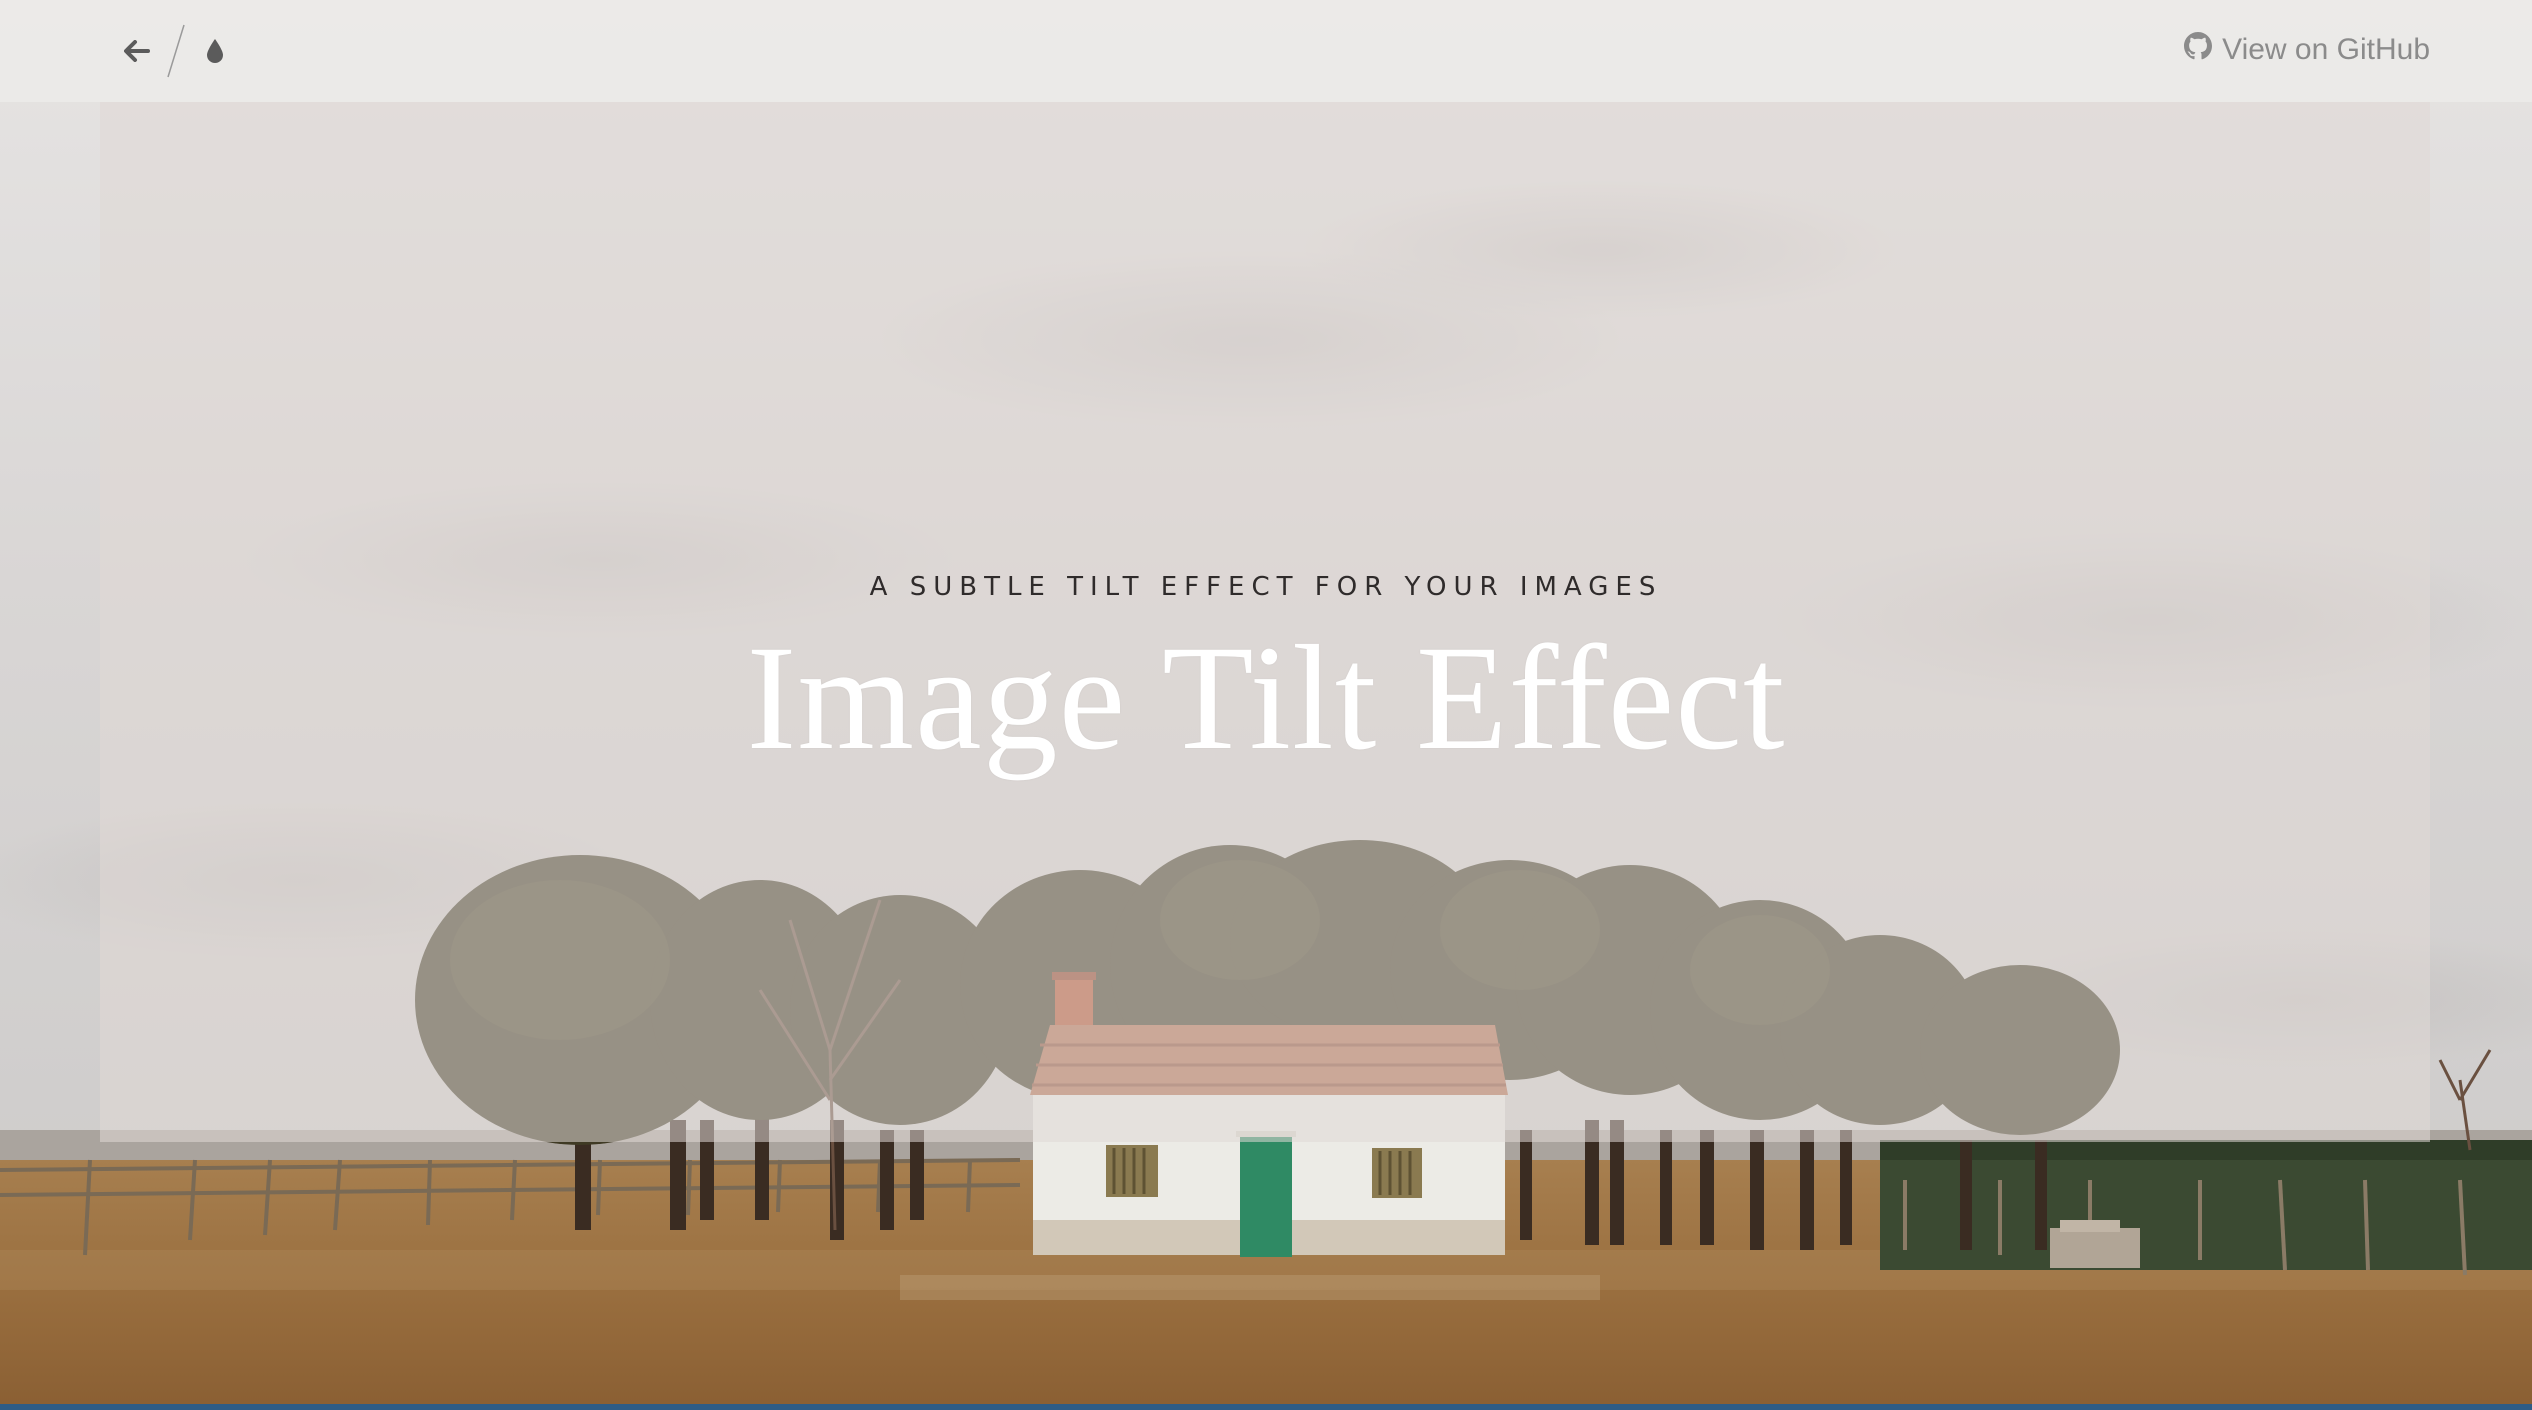 This screenshot has height=1410, width=2532. I want to click on github-link-label: View on GitHub, so click(2326, 49).